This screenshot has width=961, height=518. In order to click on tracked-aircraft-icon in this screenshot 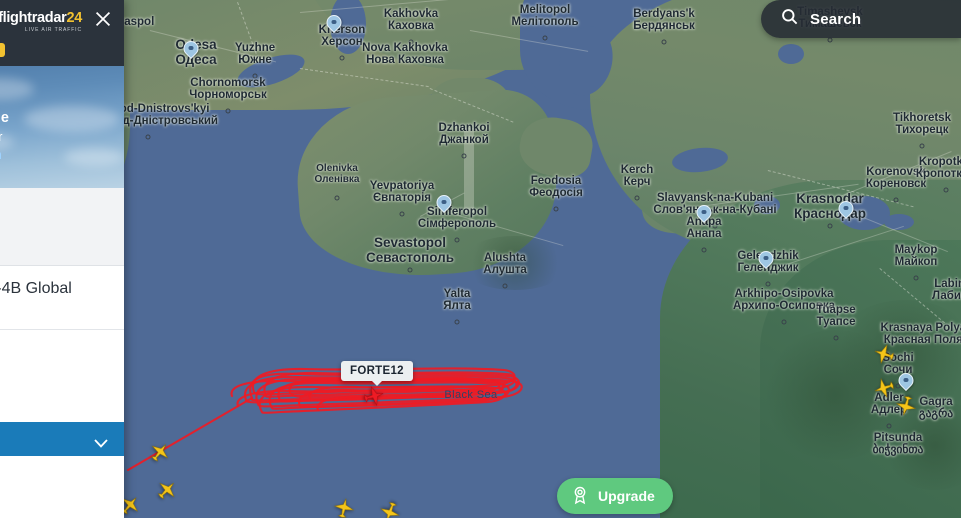, I will do `click(373, 395)`.